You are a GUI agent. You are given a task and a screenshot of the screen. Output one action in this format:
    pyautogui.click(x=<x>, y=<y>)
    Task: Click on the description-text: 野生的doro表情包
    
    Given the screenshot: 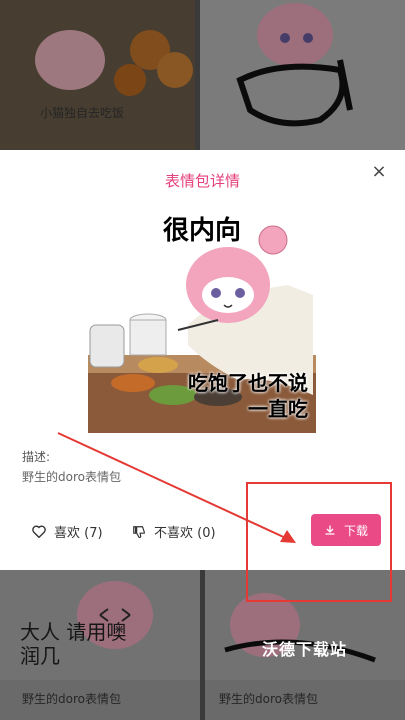 What is the action you would take?
    pyautogui.click(x=71, y=477)
    